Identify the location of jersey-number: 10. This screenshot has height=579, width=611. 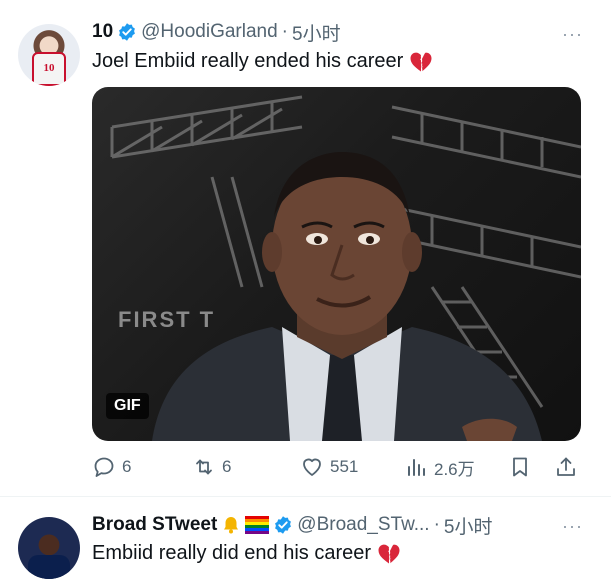
(49, 68).